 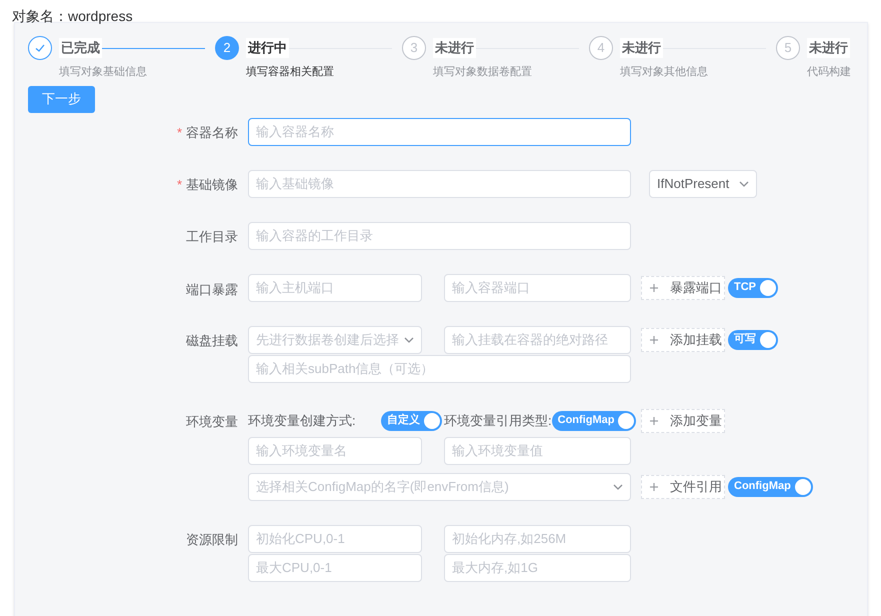 I want to click on step-description: 填写容器相关配置, so click(x=290, y=72).